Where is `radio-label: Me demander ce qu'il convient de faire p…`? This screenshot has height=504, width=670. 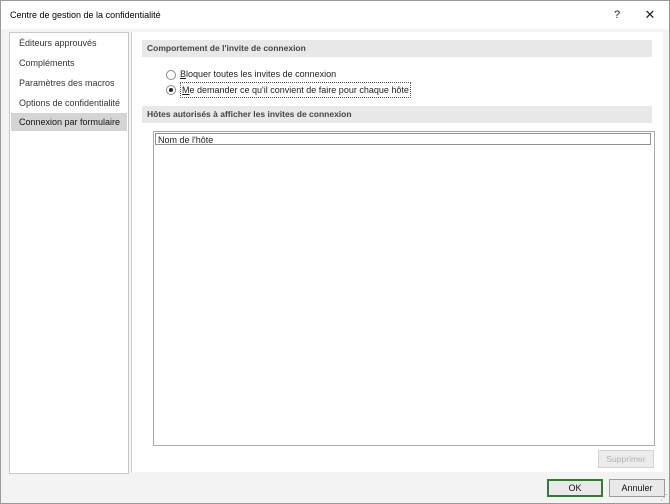
radio-label: Me demander ce qu'il convient de faire p… is located at coordinates (295, 90).